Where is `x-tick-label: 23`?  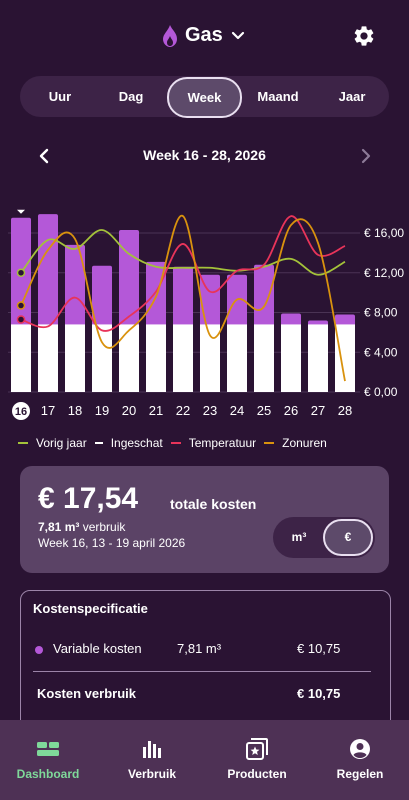 x-tick-label: 23 is located at coordinates (210, 410).